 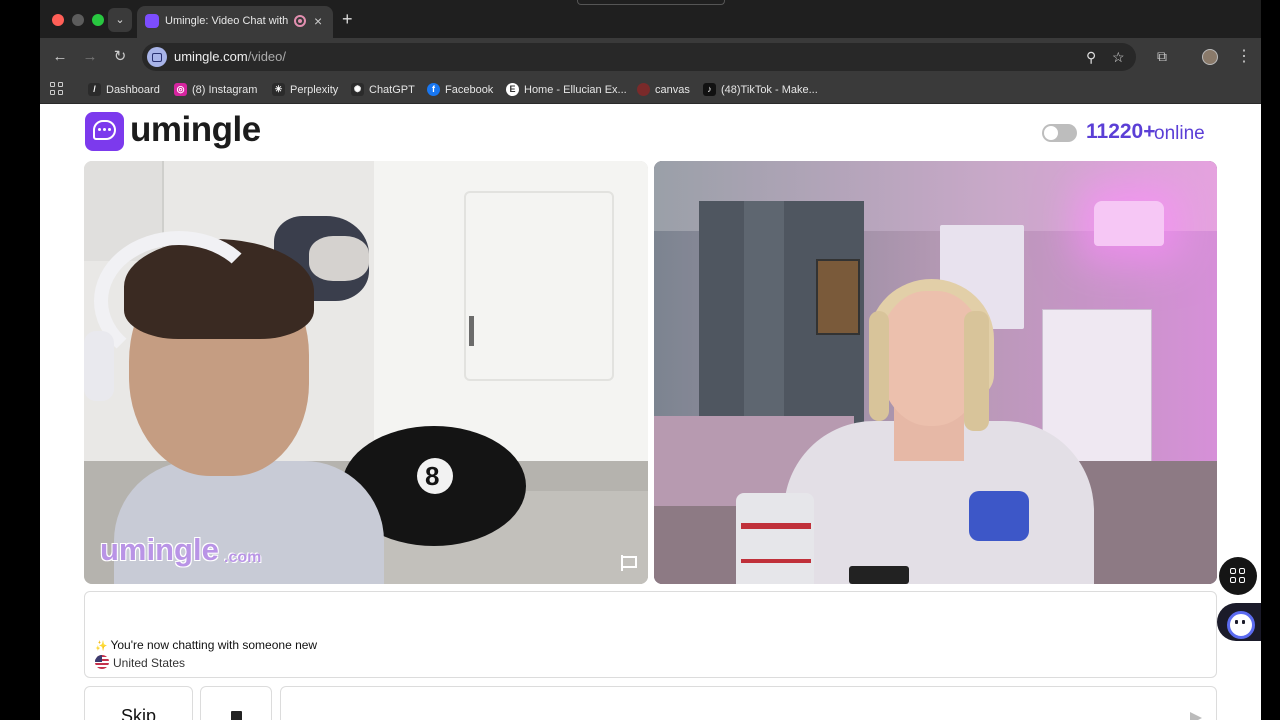 What do you see at coordinates (1238, 576) in the screenshot?
I see `apps-menu-button` at bounding box center [1238, 576].